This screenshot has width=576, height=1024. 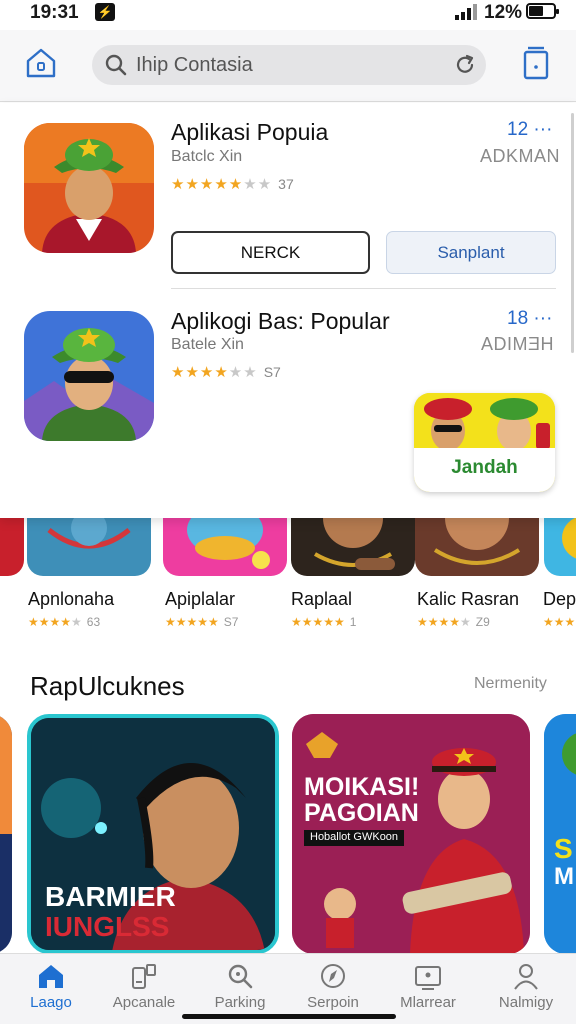 I want to click on nav-item-profile: Nalmigy, so click(x=526, y=990).